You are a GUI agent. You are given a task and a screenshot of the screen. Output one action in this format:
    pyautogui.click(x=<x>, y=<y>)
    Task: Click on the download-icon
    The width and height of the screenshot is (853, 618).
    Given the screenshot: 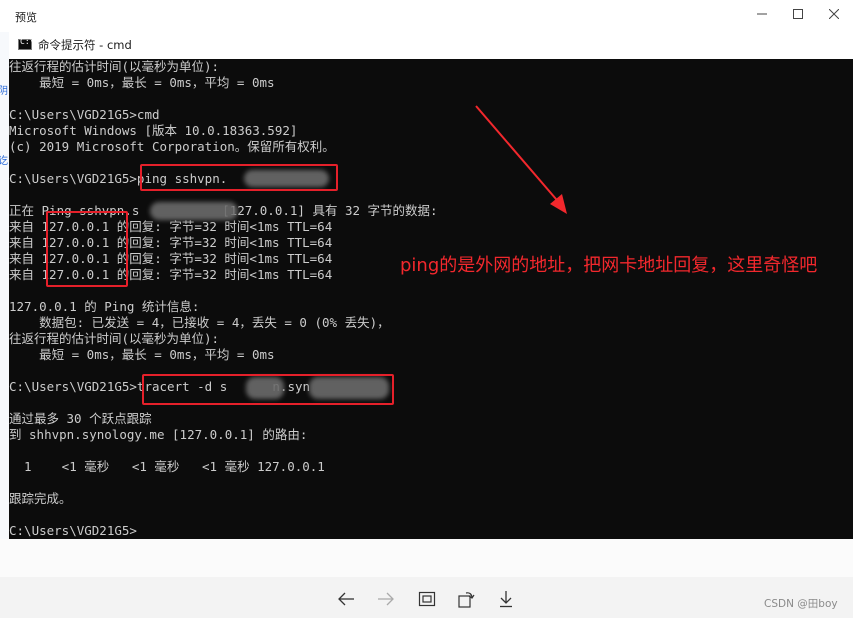 What is the action you would take?
    pyautogui.click(x=506, y=599)
    